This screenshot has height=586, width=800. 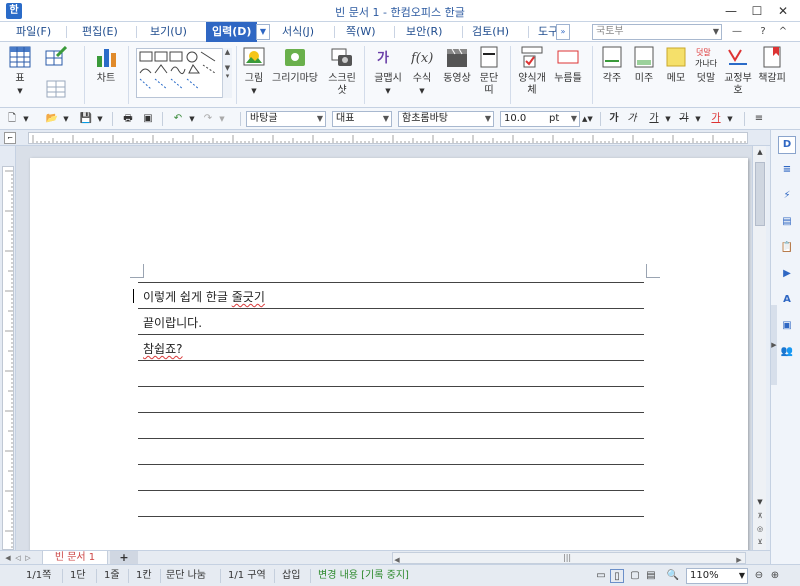 What do you see at coordinates (10, 138) in the screenshot?
I see `ruler-tab-selector-icon: ⌐` at bounding box center [10, 138].